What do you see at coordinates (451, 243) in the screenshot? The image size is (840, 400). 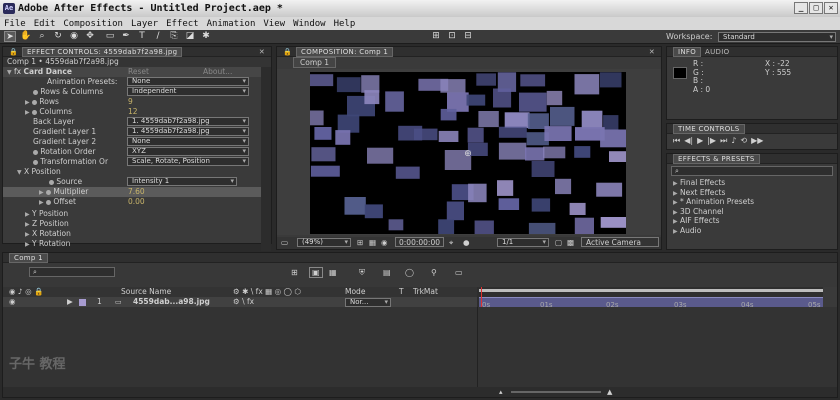 I see `snapshot-icon: ⌖` at bounding box center [451, 243].